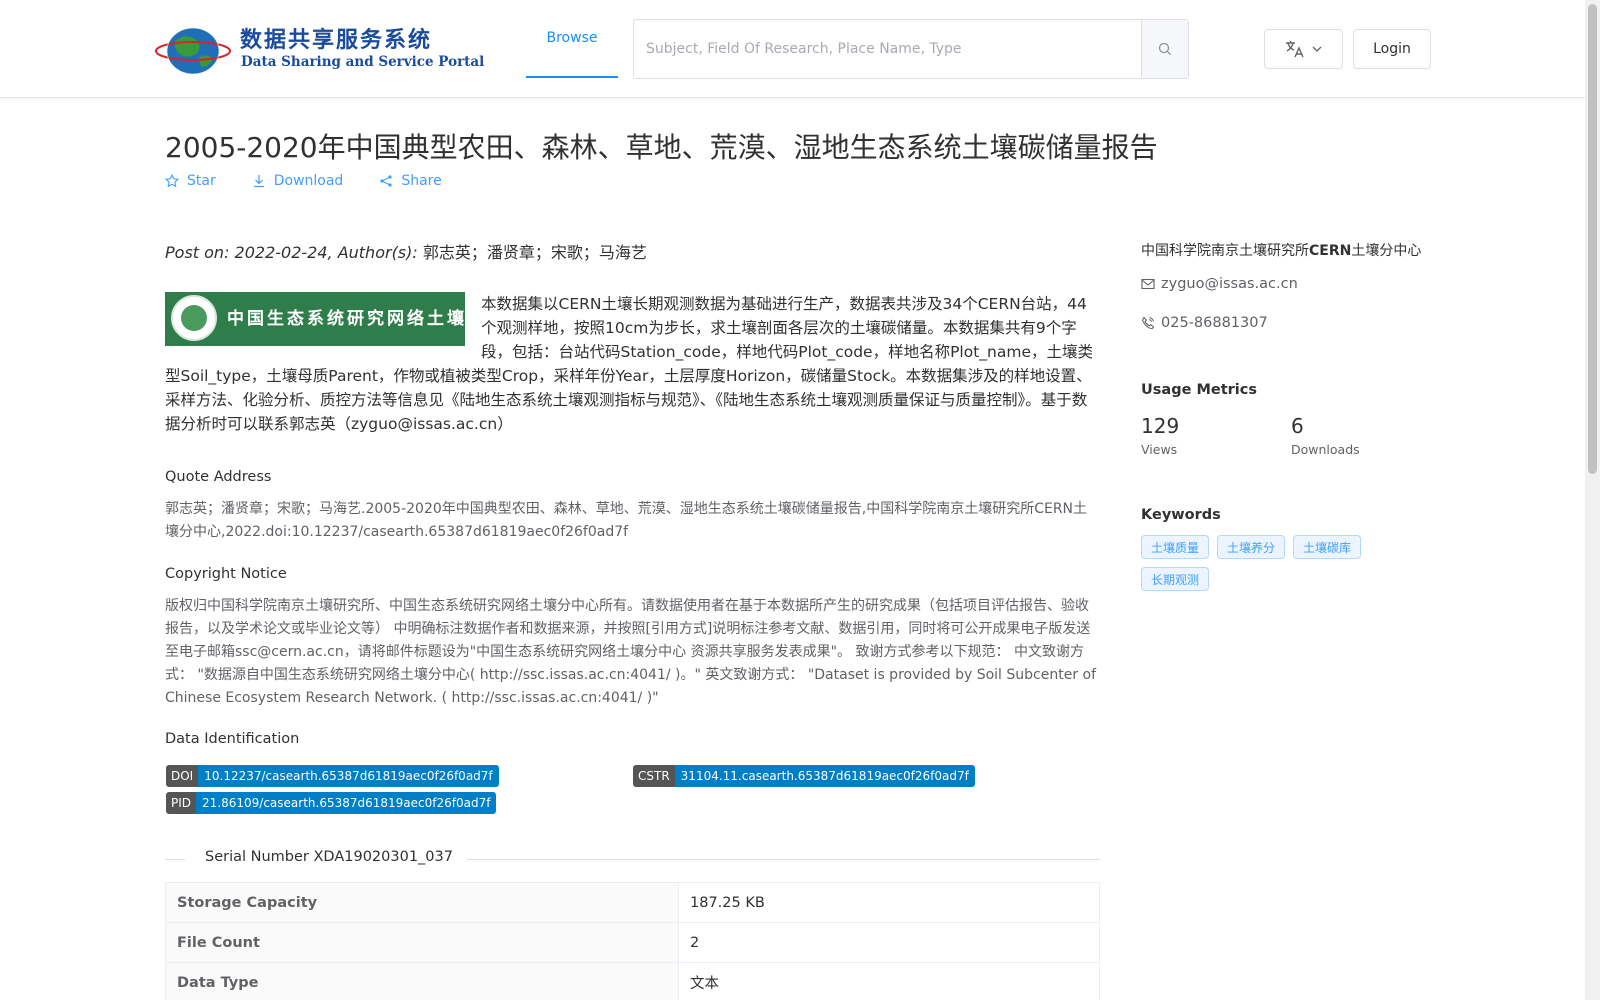  What do you see at coordinates (181, 803) in the screenshot?
I see `pid-label: PID` at bounding box center [181, 803].